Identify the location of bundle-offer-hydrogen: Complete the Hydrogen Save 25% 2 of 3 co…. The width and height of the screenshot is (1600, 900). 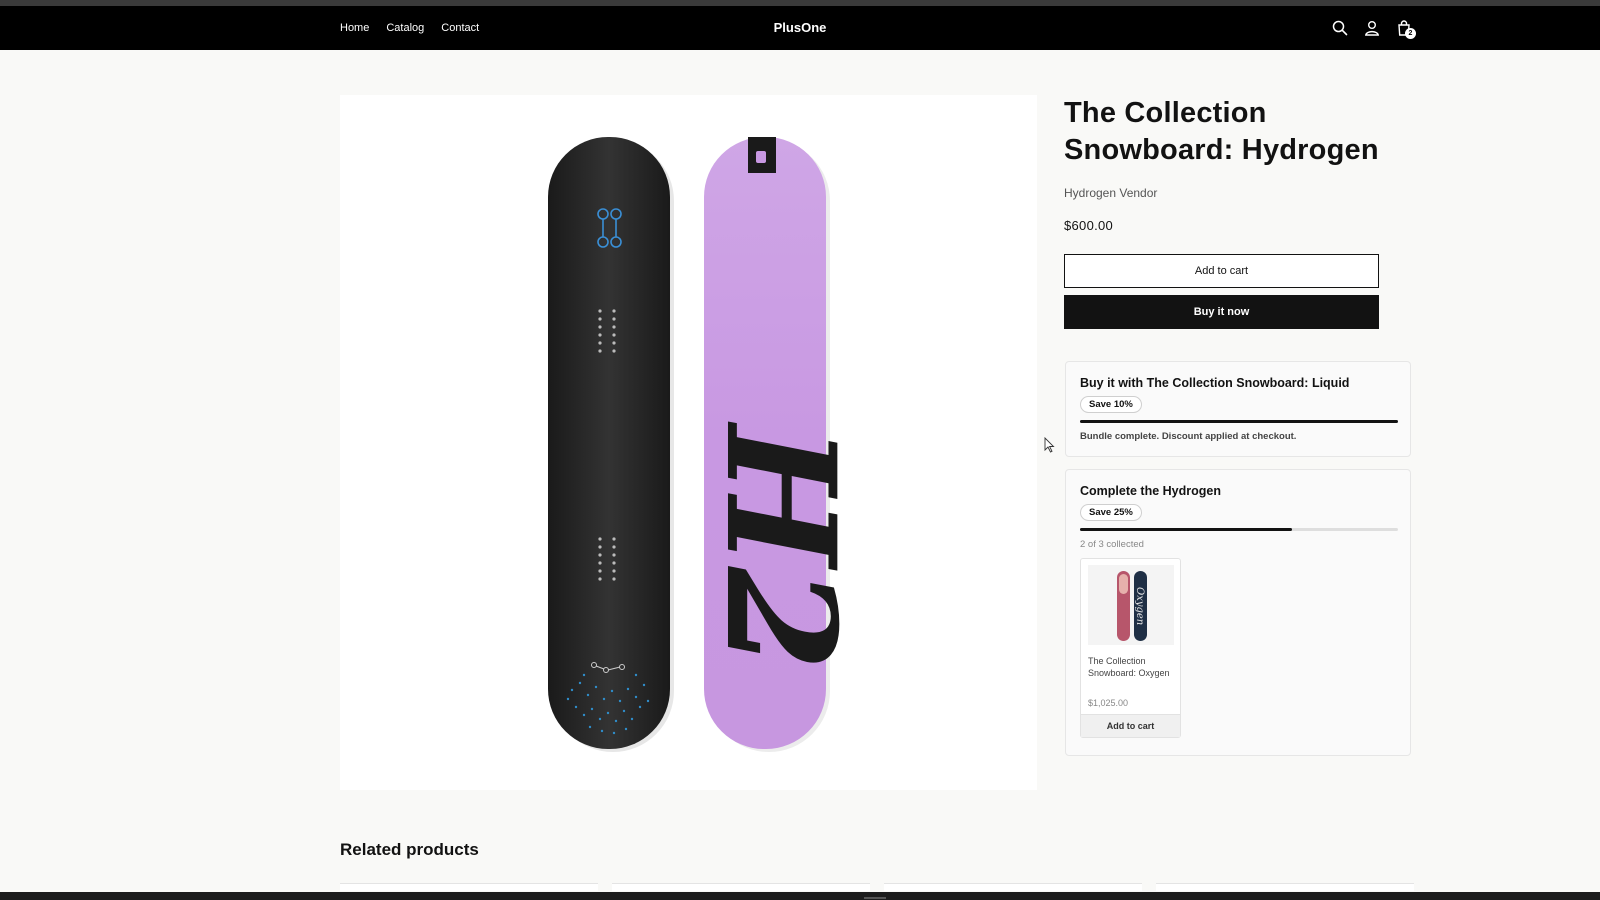
(1238, 612).